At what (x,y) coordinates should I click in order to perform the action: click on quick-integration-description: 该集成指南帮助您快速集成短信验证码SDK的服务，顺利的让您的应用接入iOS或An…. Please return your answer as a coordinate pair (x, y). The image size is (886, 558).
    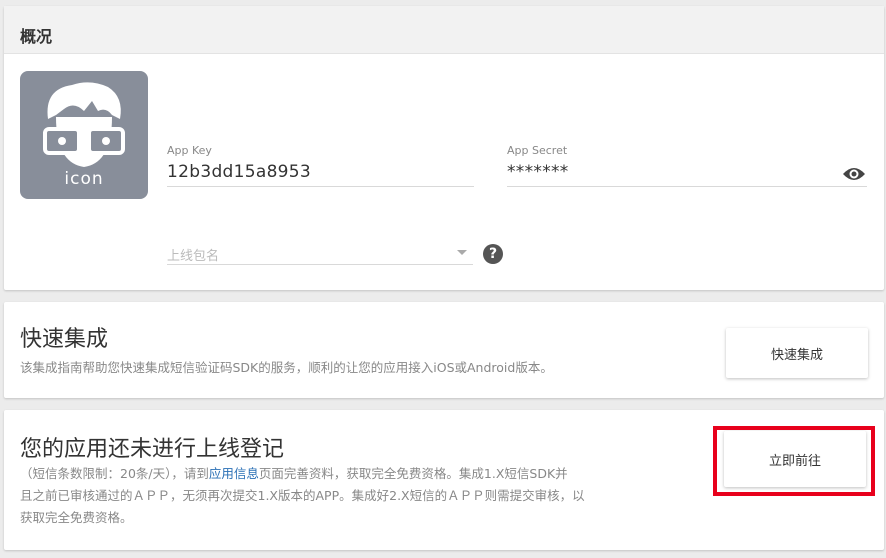
    Looking at the image, I should click on (286, 367).